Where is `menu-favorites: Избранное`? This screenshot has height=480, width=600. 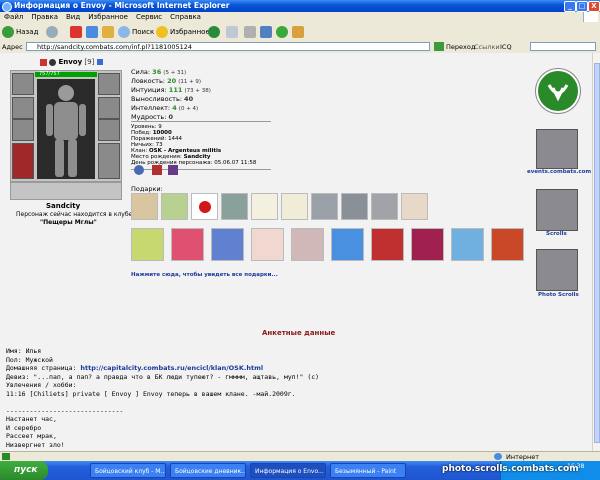 menu-favorites: Избранное is located at coordinates (108, 16).